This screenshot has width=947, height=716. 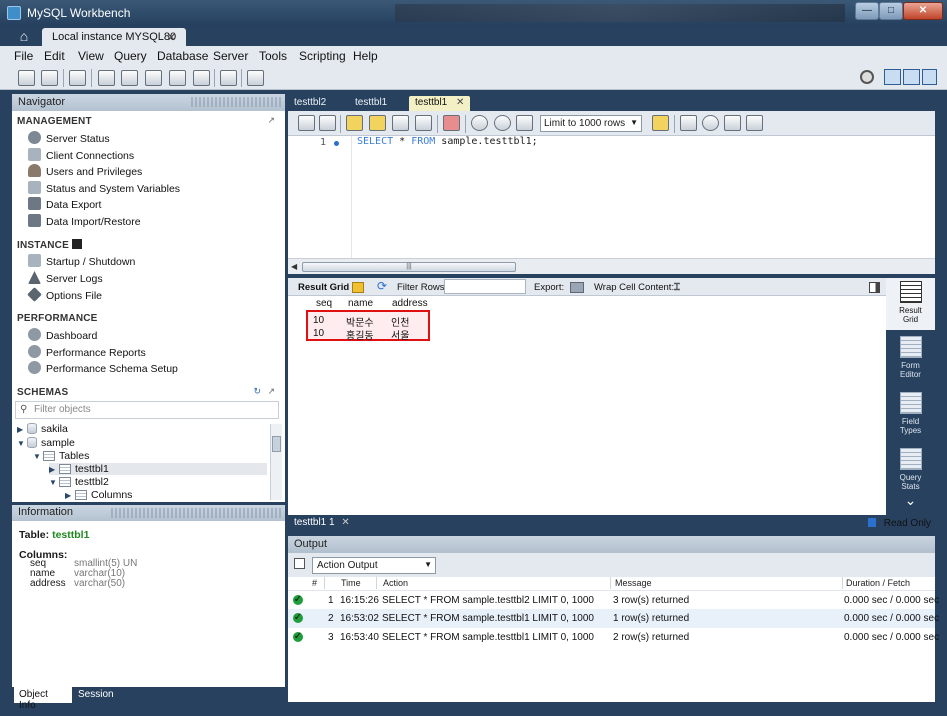 I want to click on grid-cell: 홍길동, so click(x=360, y=334).